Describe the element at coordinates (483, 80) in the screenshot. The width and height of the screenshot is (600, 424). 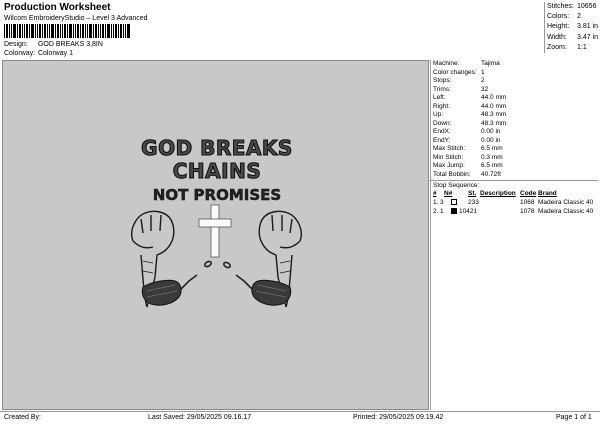
I see `detail-value: 2` at that location.